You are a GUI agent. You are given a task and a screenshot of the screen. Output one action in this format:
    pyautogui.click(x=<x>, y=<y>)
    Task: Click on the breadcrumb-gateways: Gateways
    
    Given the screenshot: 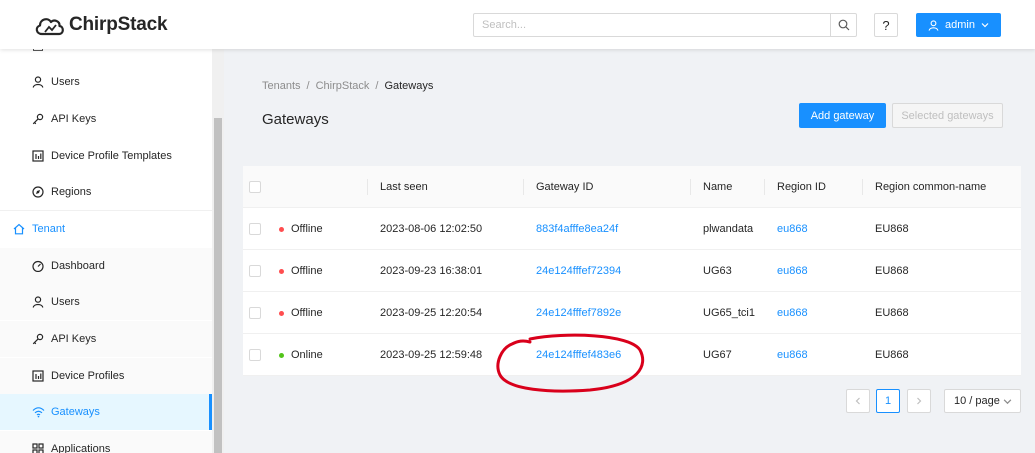 What is the action you would take?
    pyautogui.click(x=409, y=86)
    